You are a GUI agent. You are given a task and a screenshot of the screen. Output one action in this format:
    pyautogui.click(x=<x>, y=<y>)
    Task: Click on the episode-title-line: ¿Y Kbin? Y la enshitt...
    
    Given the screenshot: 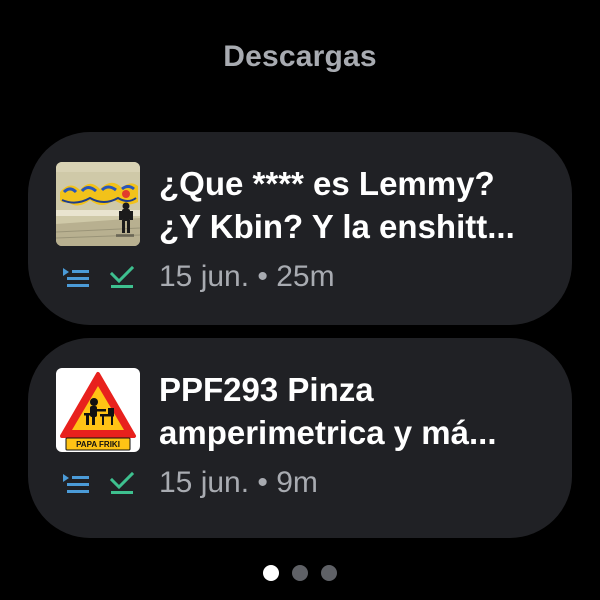 What is the action you would take?
    pyautogui.click(x=337, y=226)
    